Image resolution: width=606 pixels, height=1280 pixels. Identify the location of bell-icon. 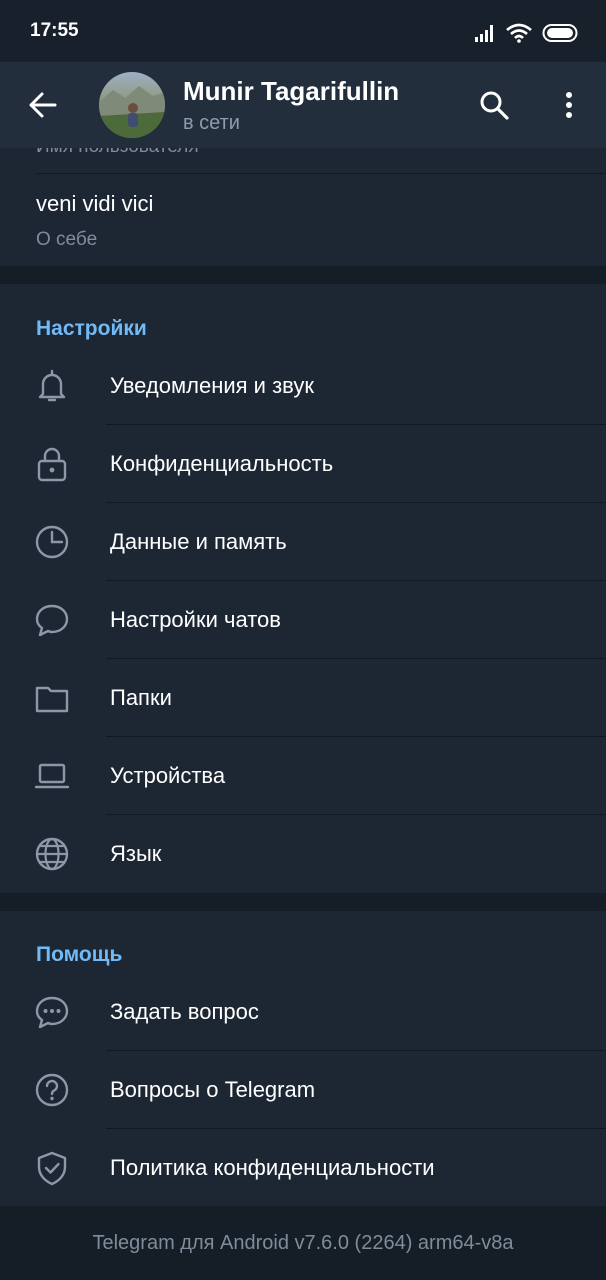
(52, 385).